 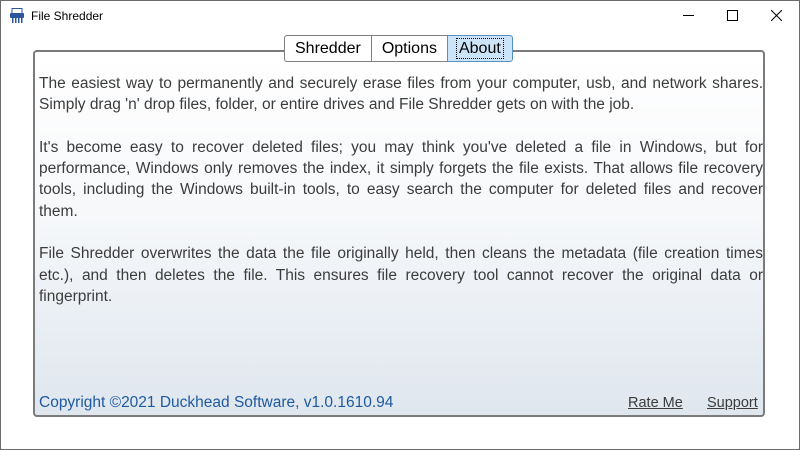 What do you see at coordinates (732, 403) in the screenshot?
I see `support-link: Support` at bounding box center [732, 403].